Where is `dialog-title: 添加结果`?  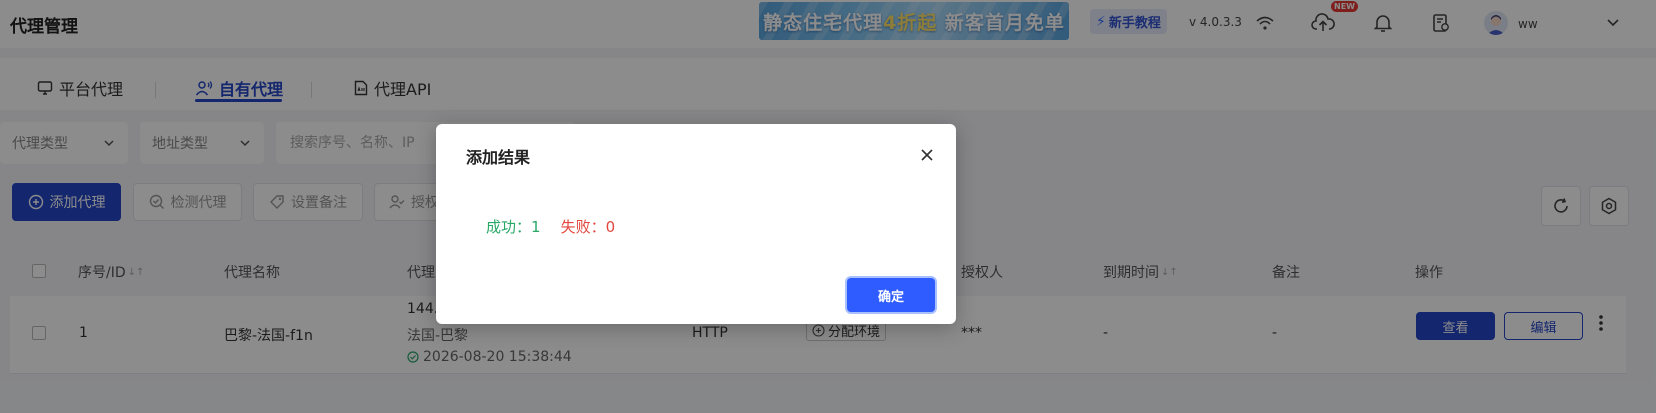 dialog-title: 添加结果 is located at coordinates (498, 157).